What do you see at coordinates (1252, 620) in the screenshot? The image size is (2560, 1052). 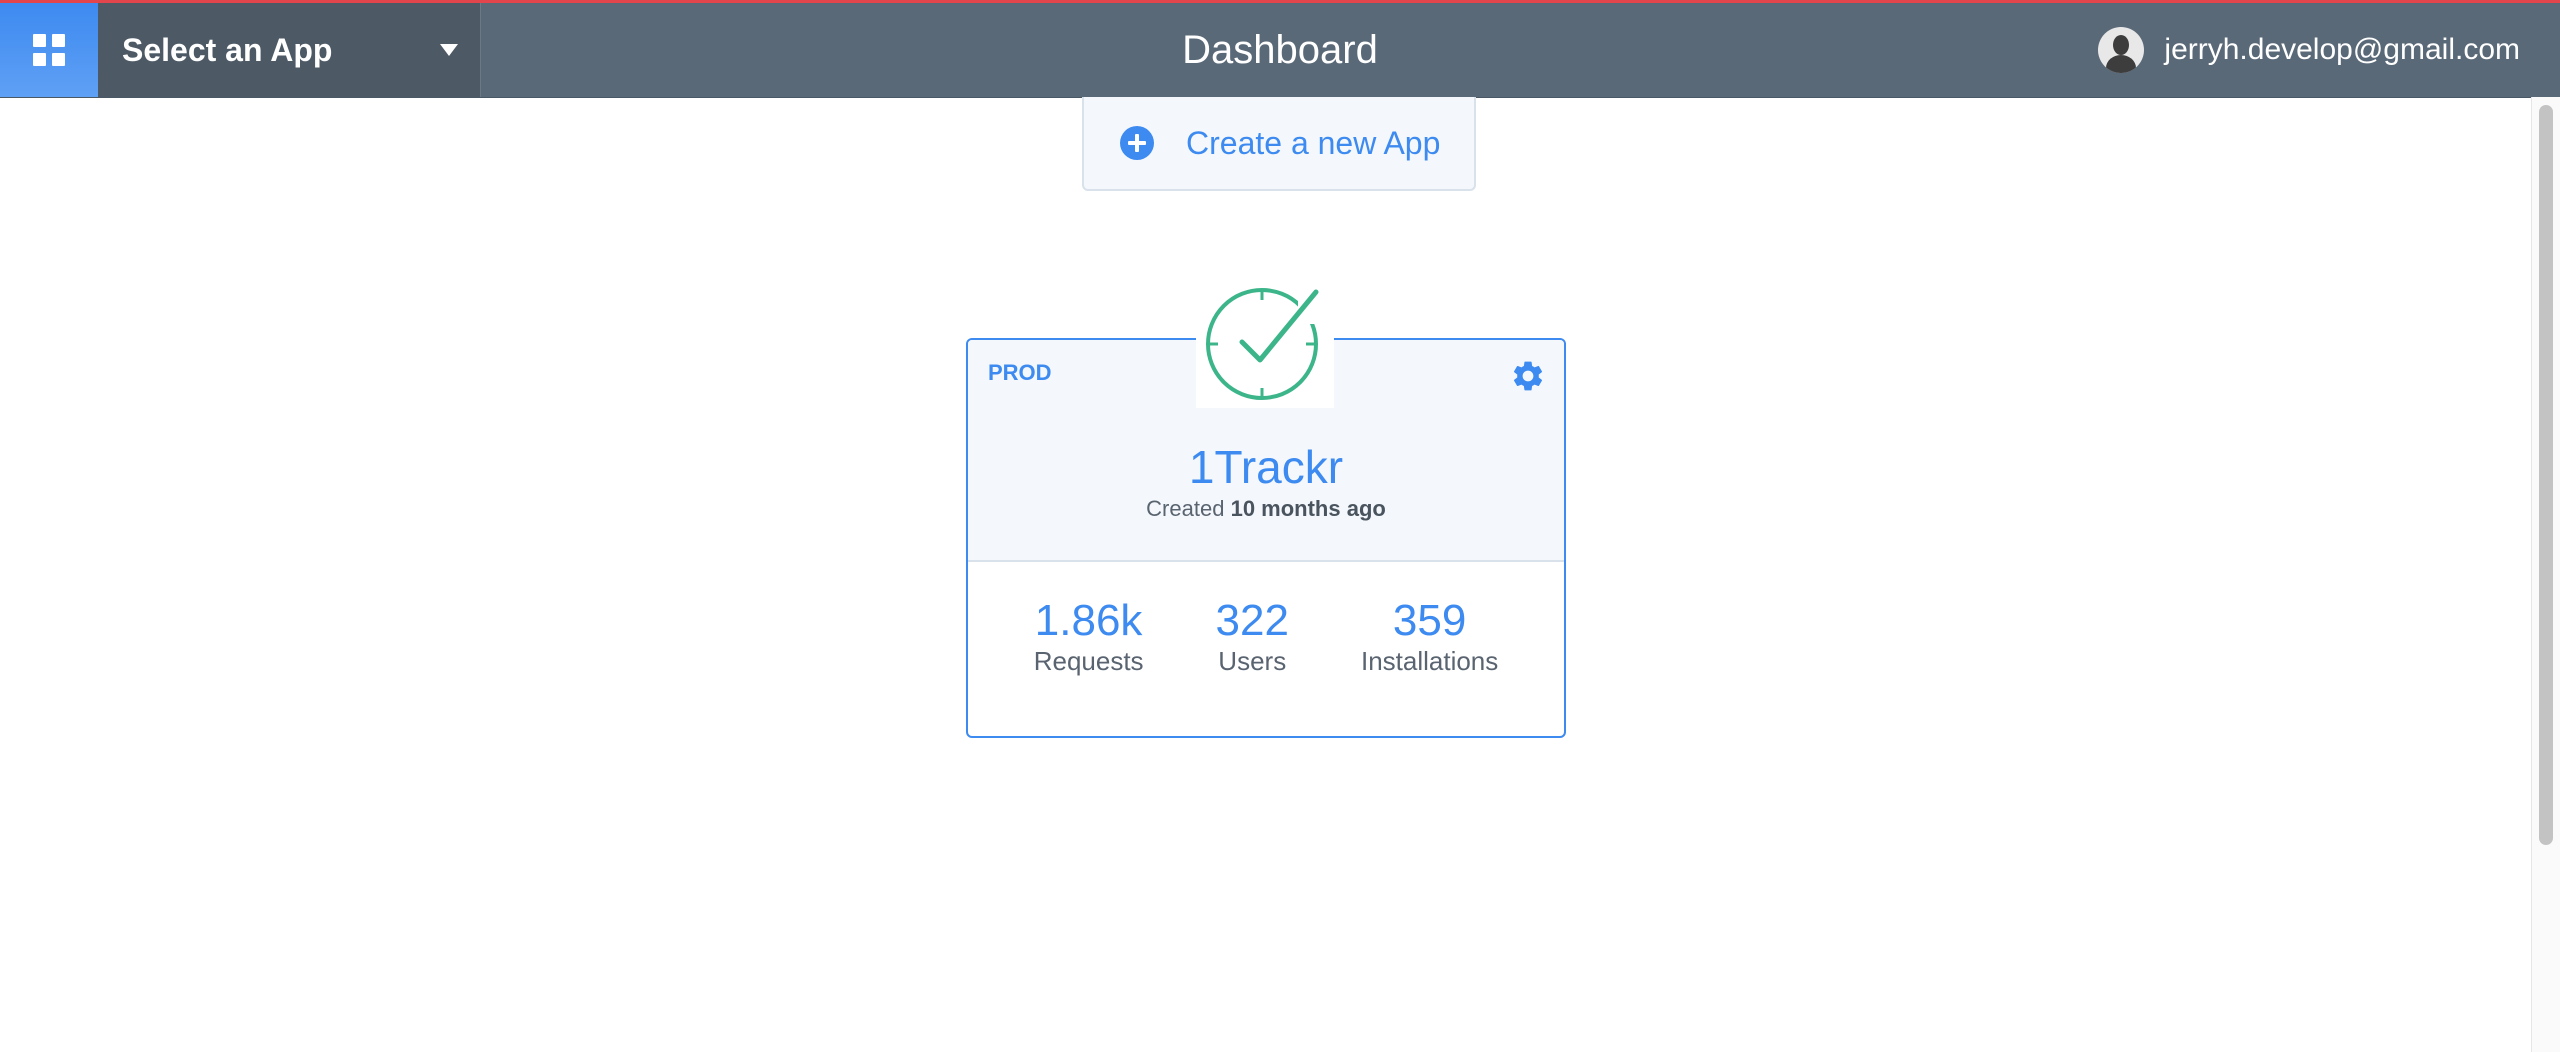 I see `stat-value: 322` at bounding box center [1252, 620].